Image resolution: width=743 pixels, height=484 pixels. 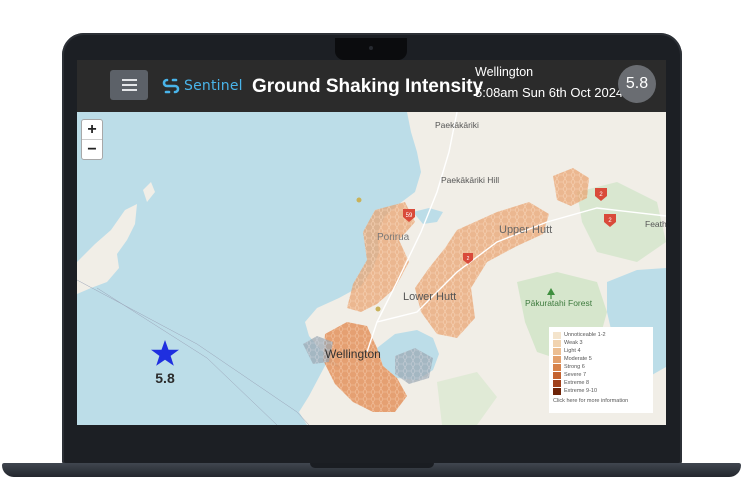 What do you see at coordinates (165, 378) in the screenshot?
I see `epicentre-magnitude: 5.8` at bounding box center [165, 378].